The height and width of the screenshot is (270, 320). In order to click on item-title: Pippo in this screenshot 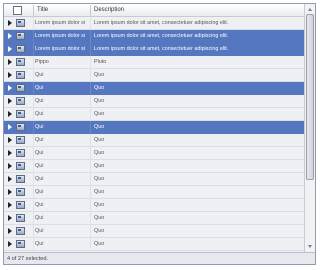, I will do `click(42, 62)`.